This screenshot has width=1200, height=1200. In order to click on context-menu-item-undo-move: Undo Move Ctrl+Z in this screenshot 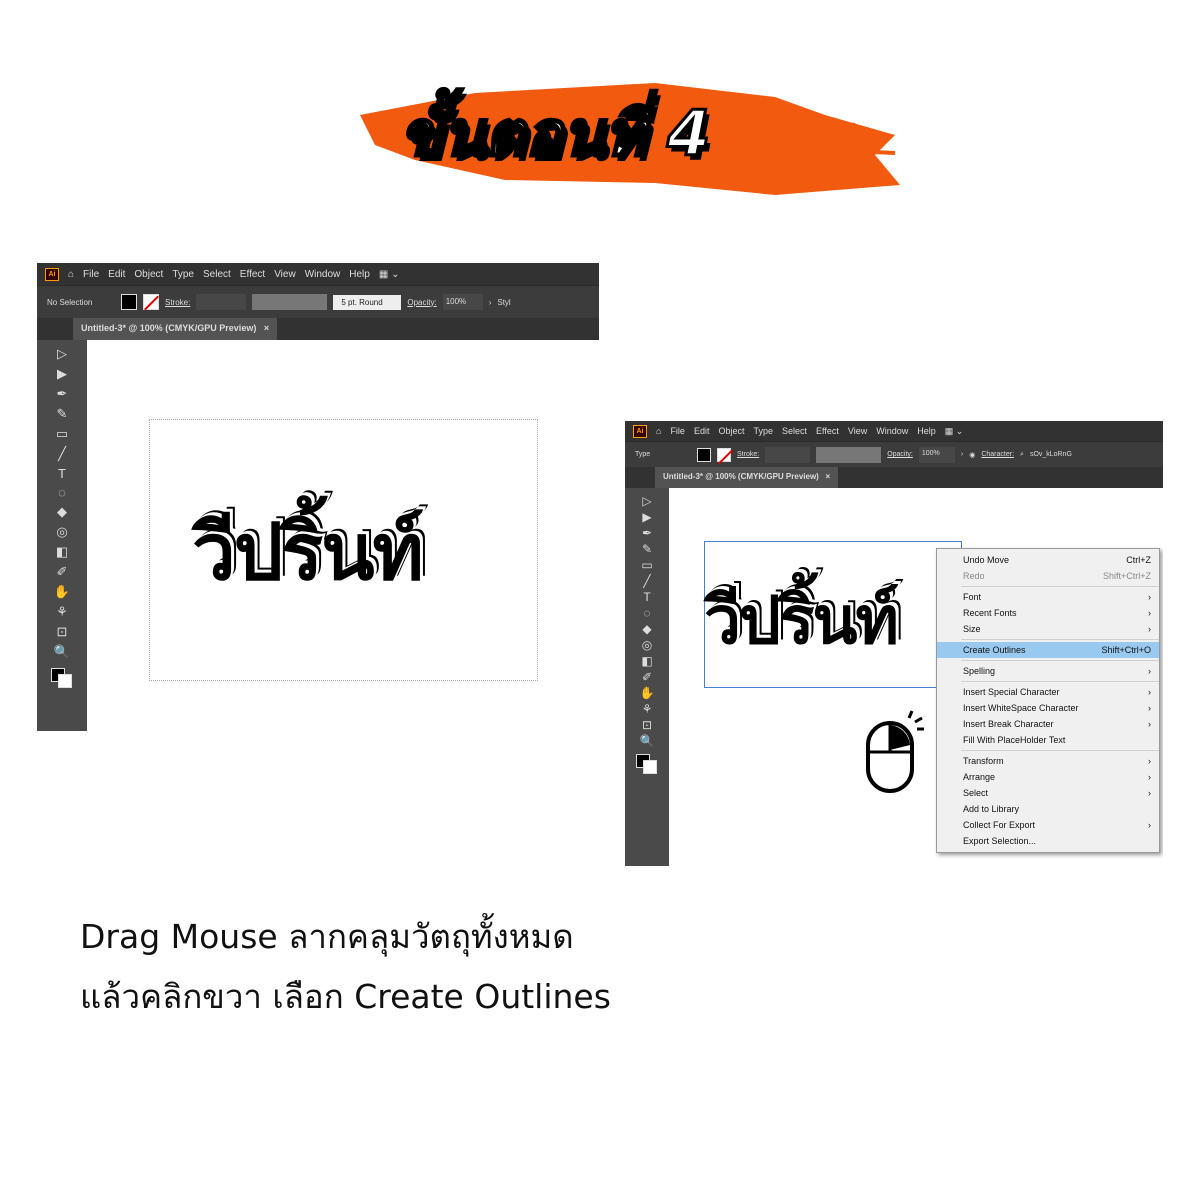, I will do `click(1048, 560)`.